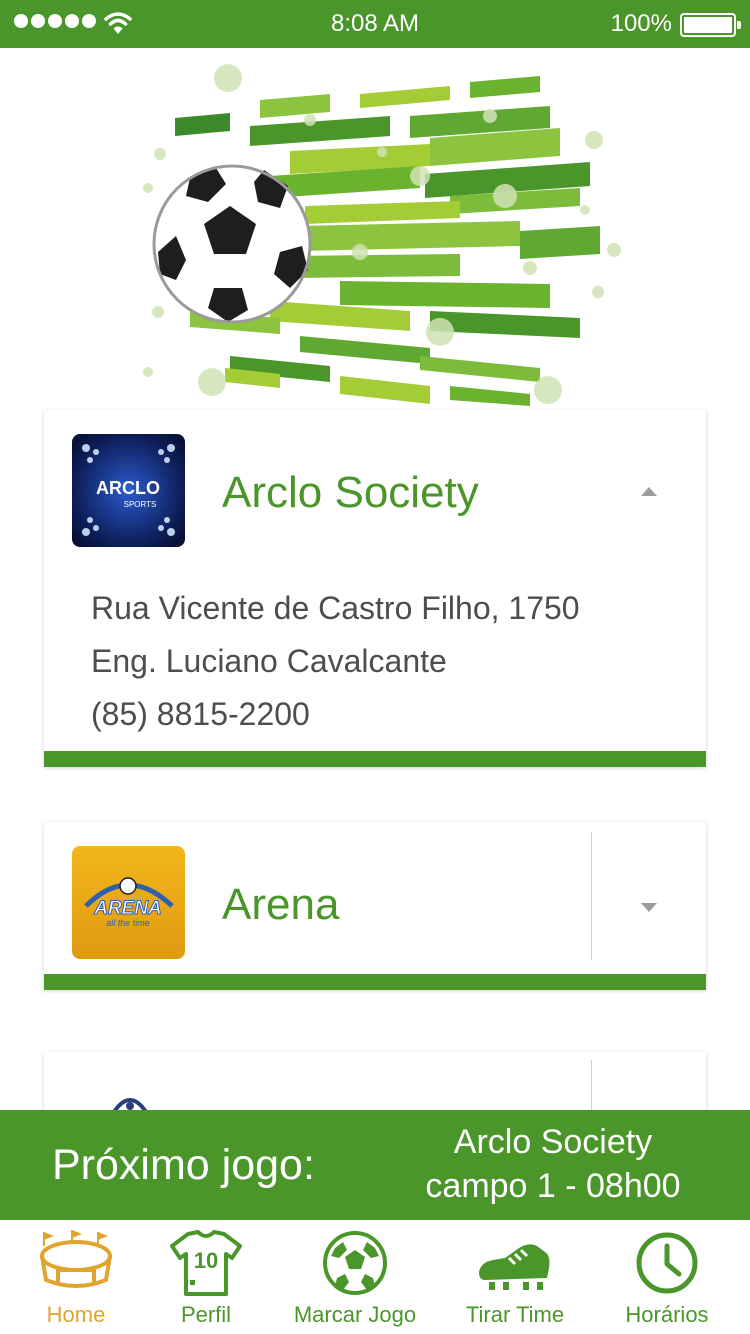 The height and width of the screenshot is (1334, 750). Describe the element at coordinates (127, 908) in the screenshot. I see `svg-text: ARENA` at that location.